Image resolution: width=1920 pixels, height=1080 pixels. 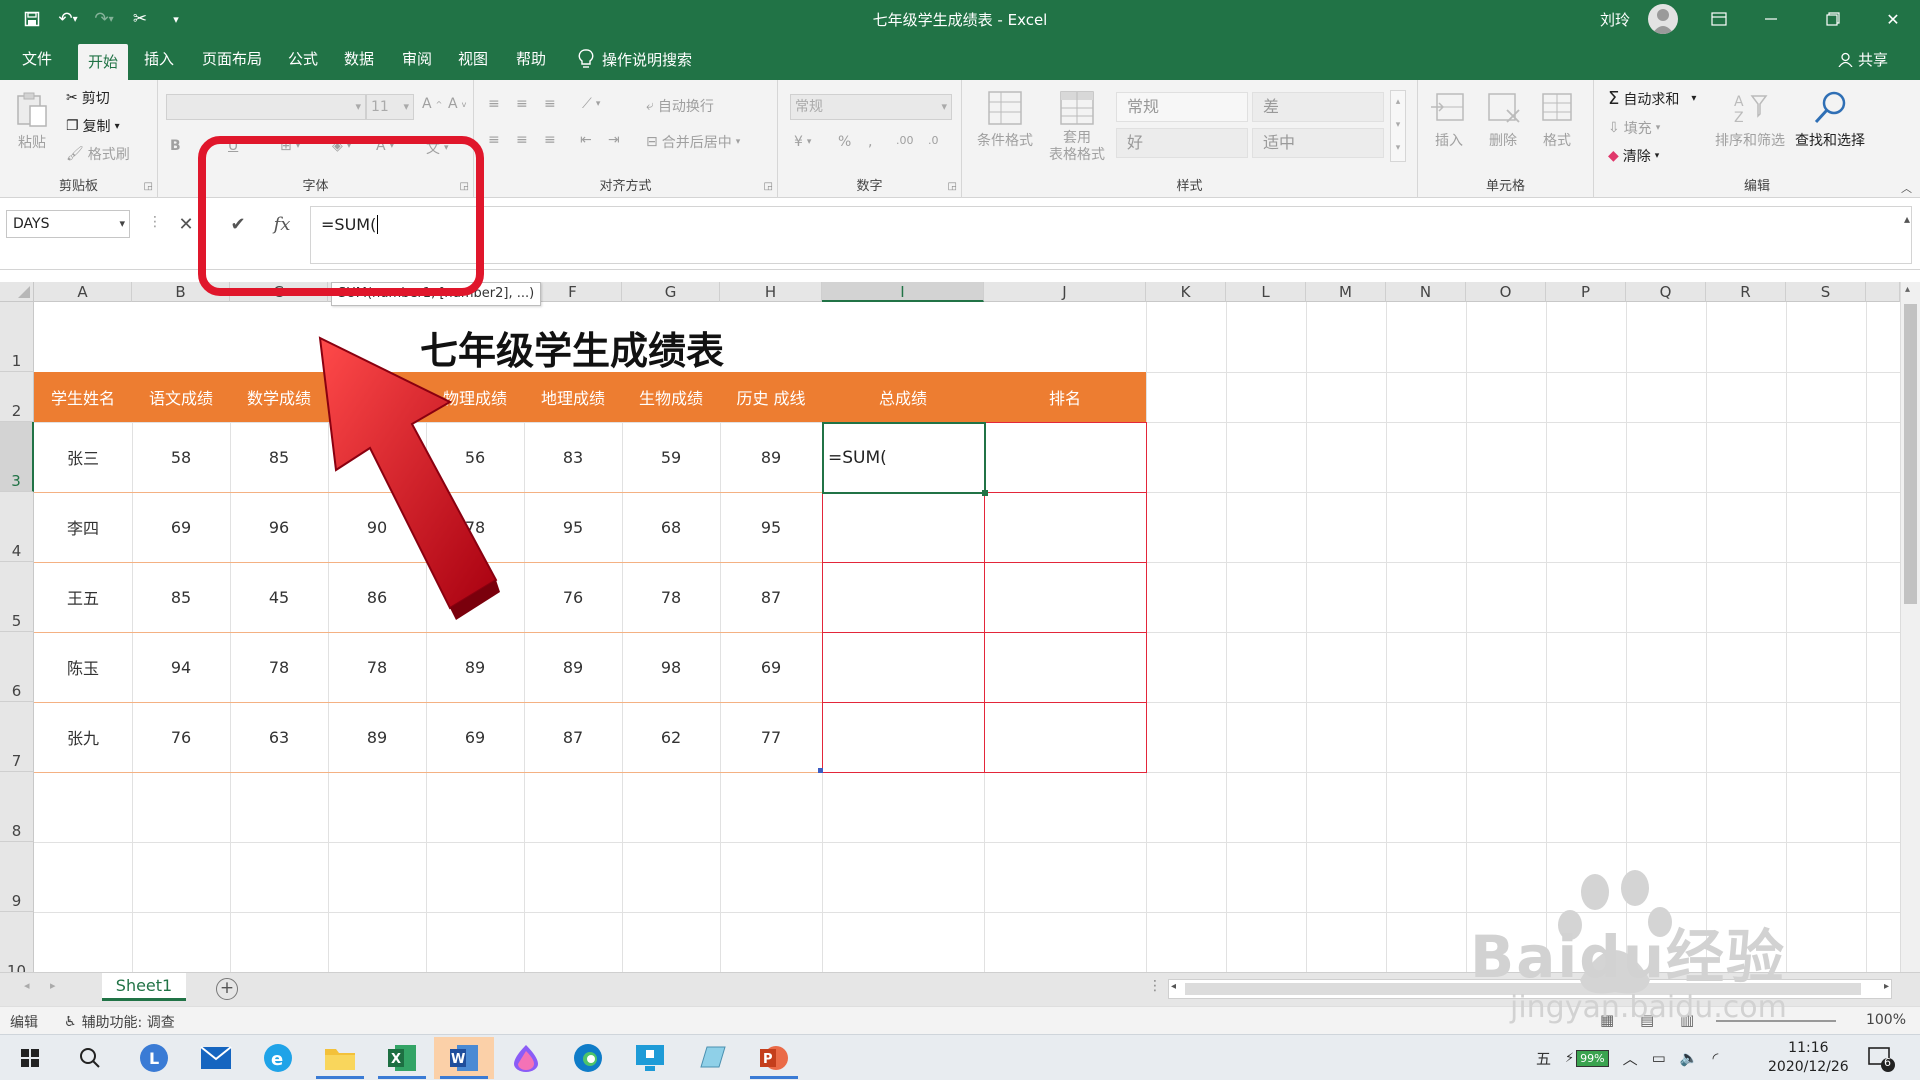 I want to click on tab-home: 开始, so click(x=103, y=62).